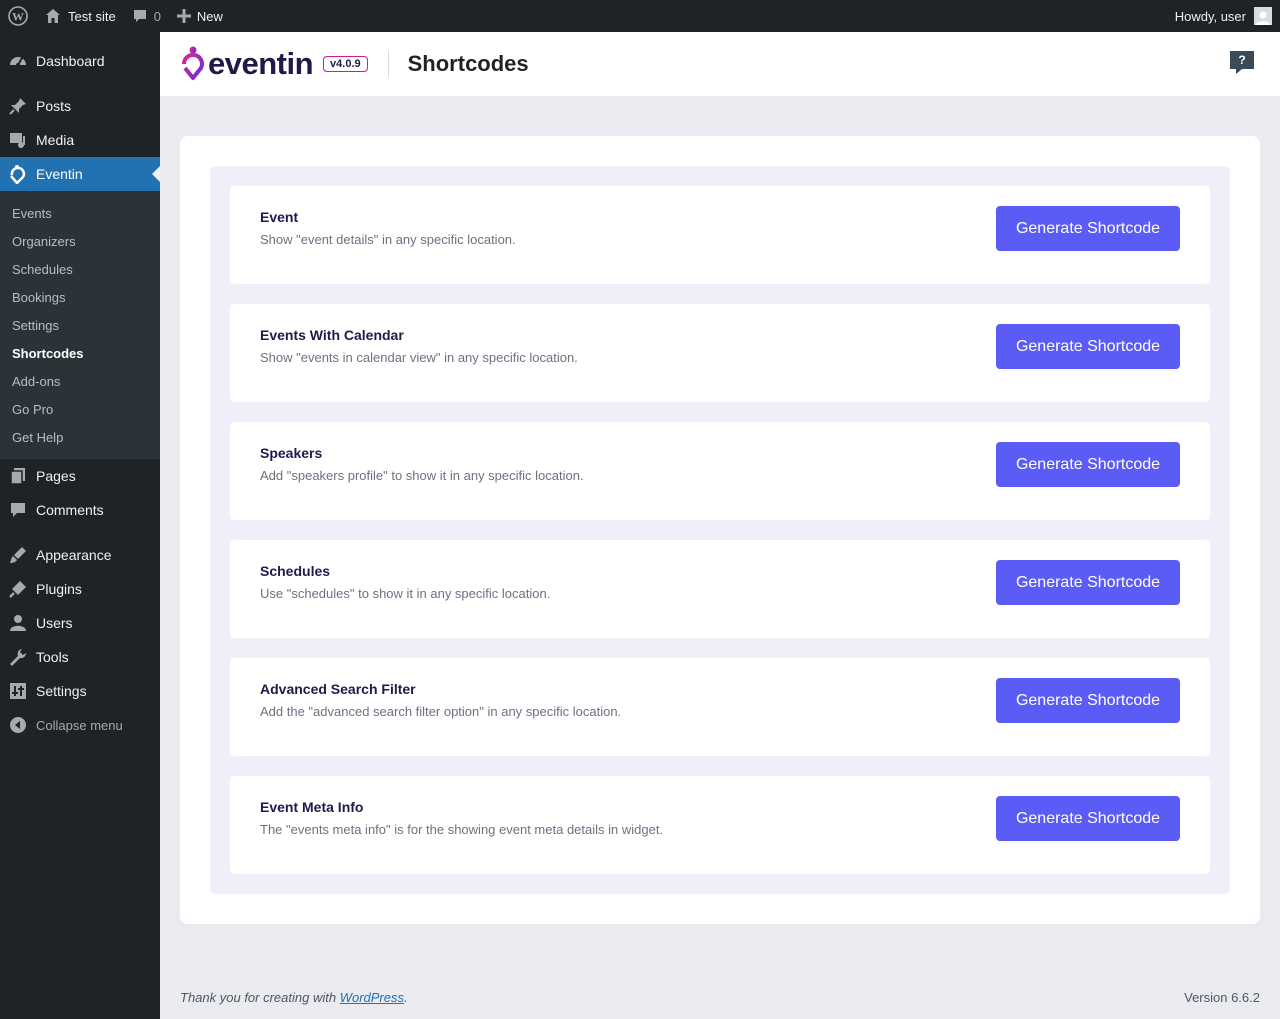  I want to click on collapse-arrow-icon, so click(18, 725).